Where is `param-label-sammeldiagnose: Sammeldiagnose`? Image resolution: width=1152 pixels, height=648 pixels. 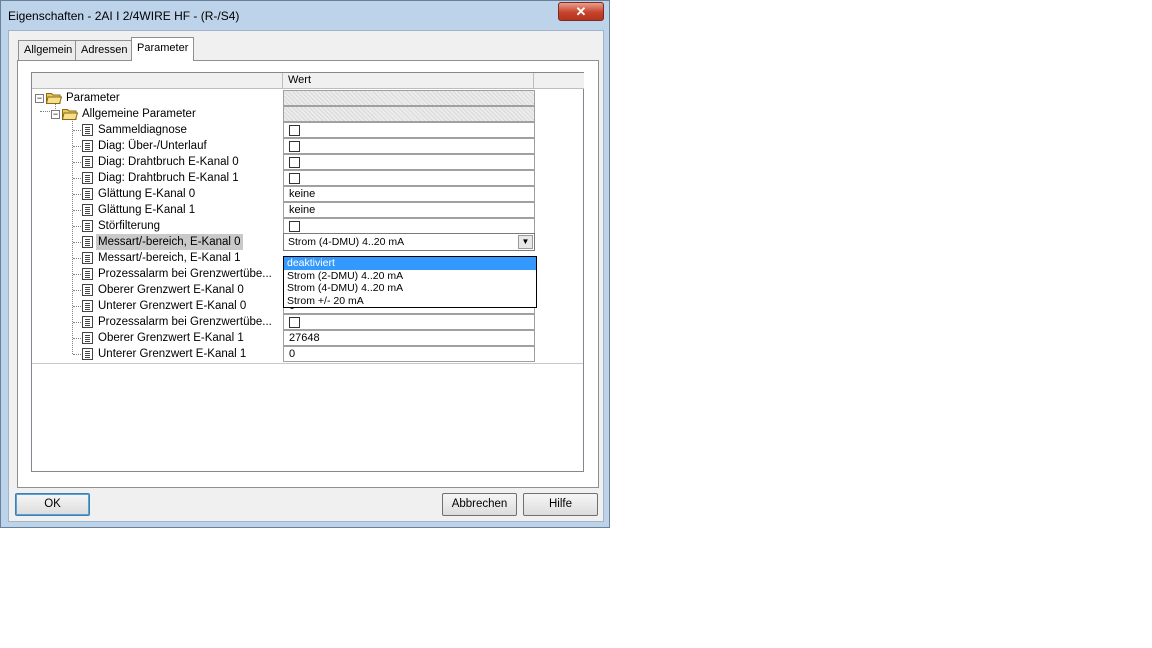 param-label-sammeldiagnose: Sammeldiagnose is located at coordinates (142, 130).